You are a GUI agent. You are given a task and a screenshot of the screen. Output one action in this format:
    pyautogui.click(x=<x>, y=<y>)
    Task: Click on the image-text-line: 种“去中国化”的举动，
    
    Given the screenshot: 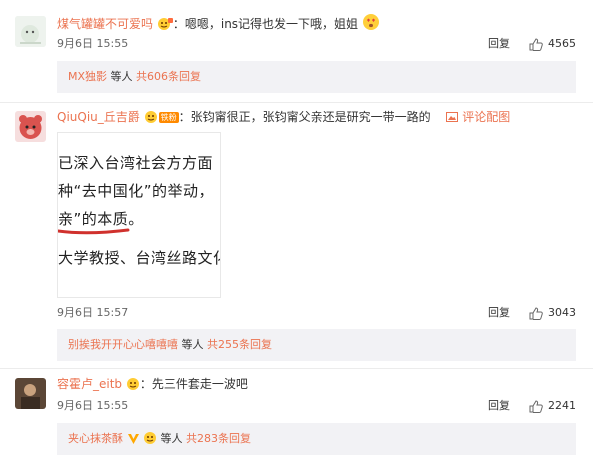 What is the action you would take?
    pyautogui.click(x=136, y=191)
    